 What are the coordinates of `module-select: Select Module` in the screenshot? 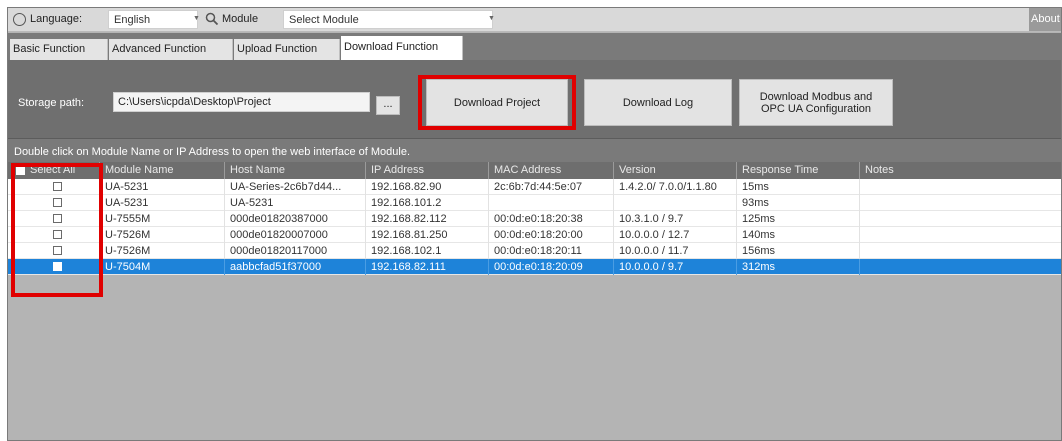 It's located at (388, 19).